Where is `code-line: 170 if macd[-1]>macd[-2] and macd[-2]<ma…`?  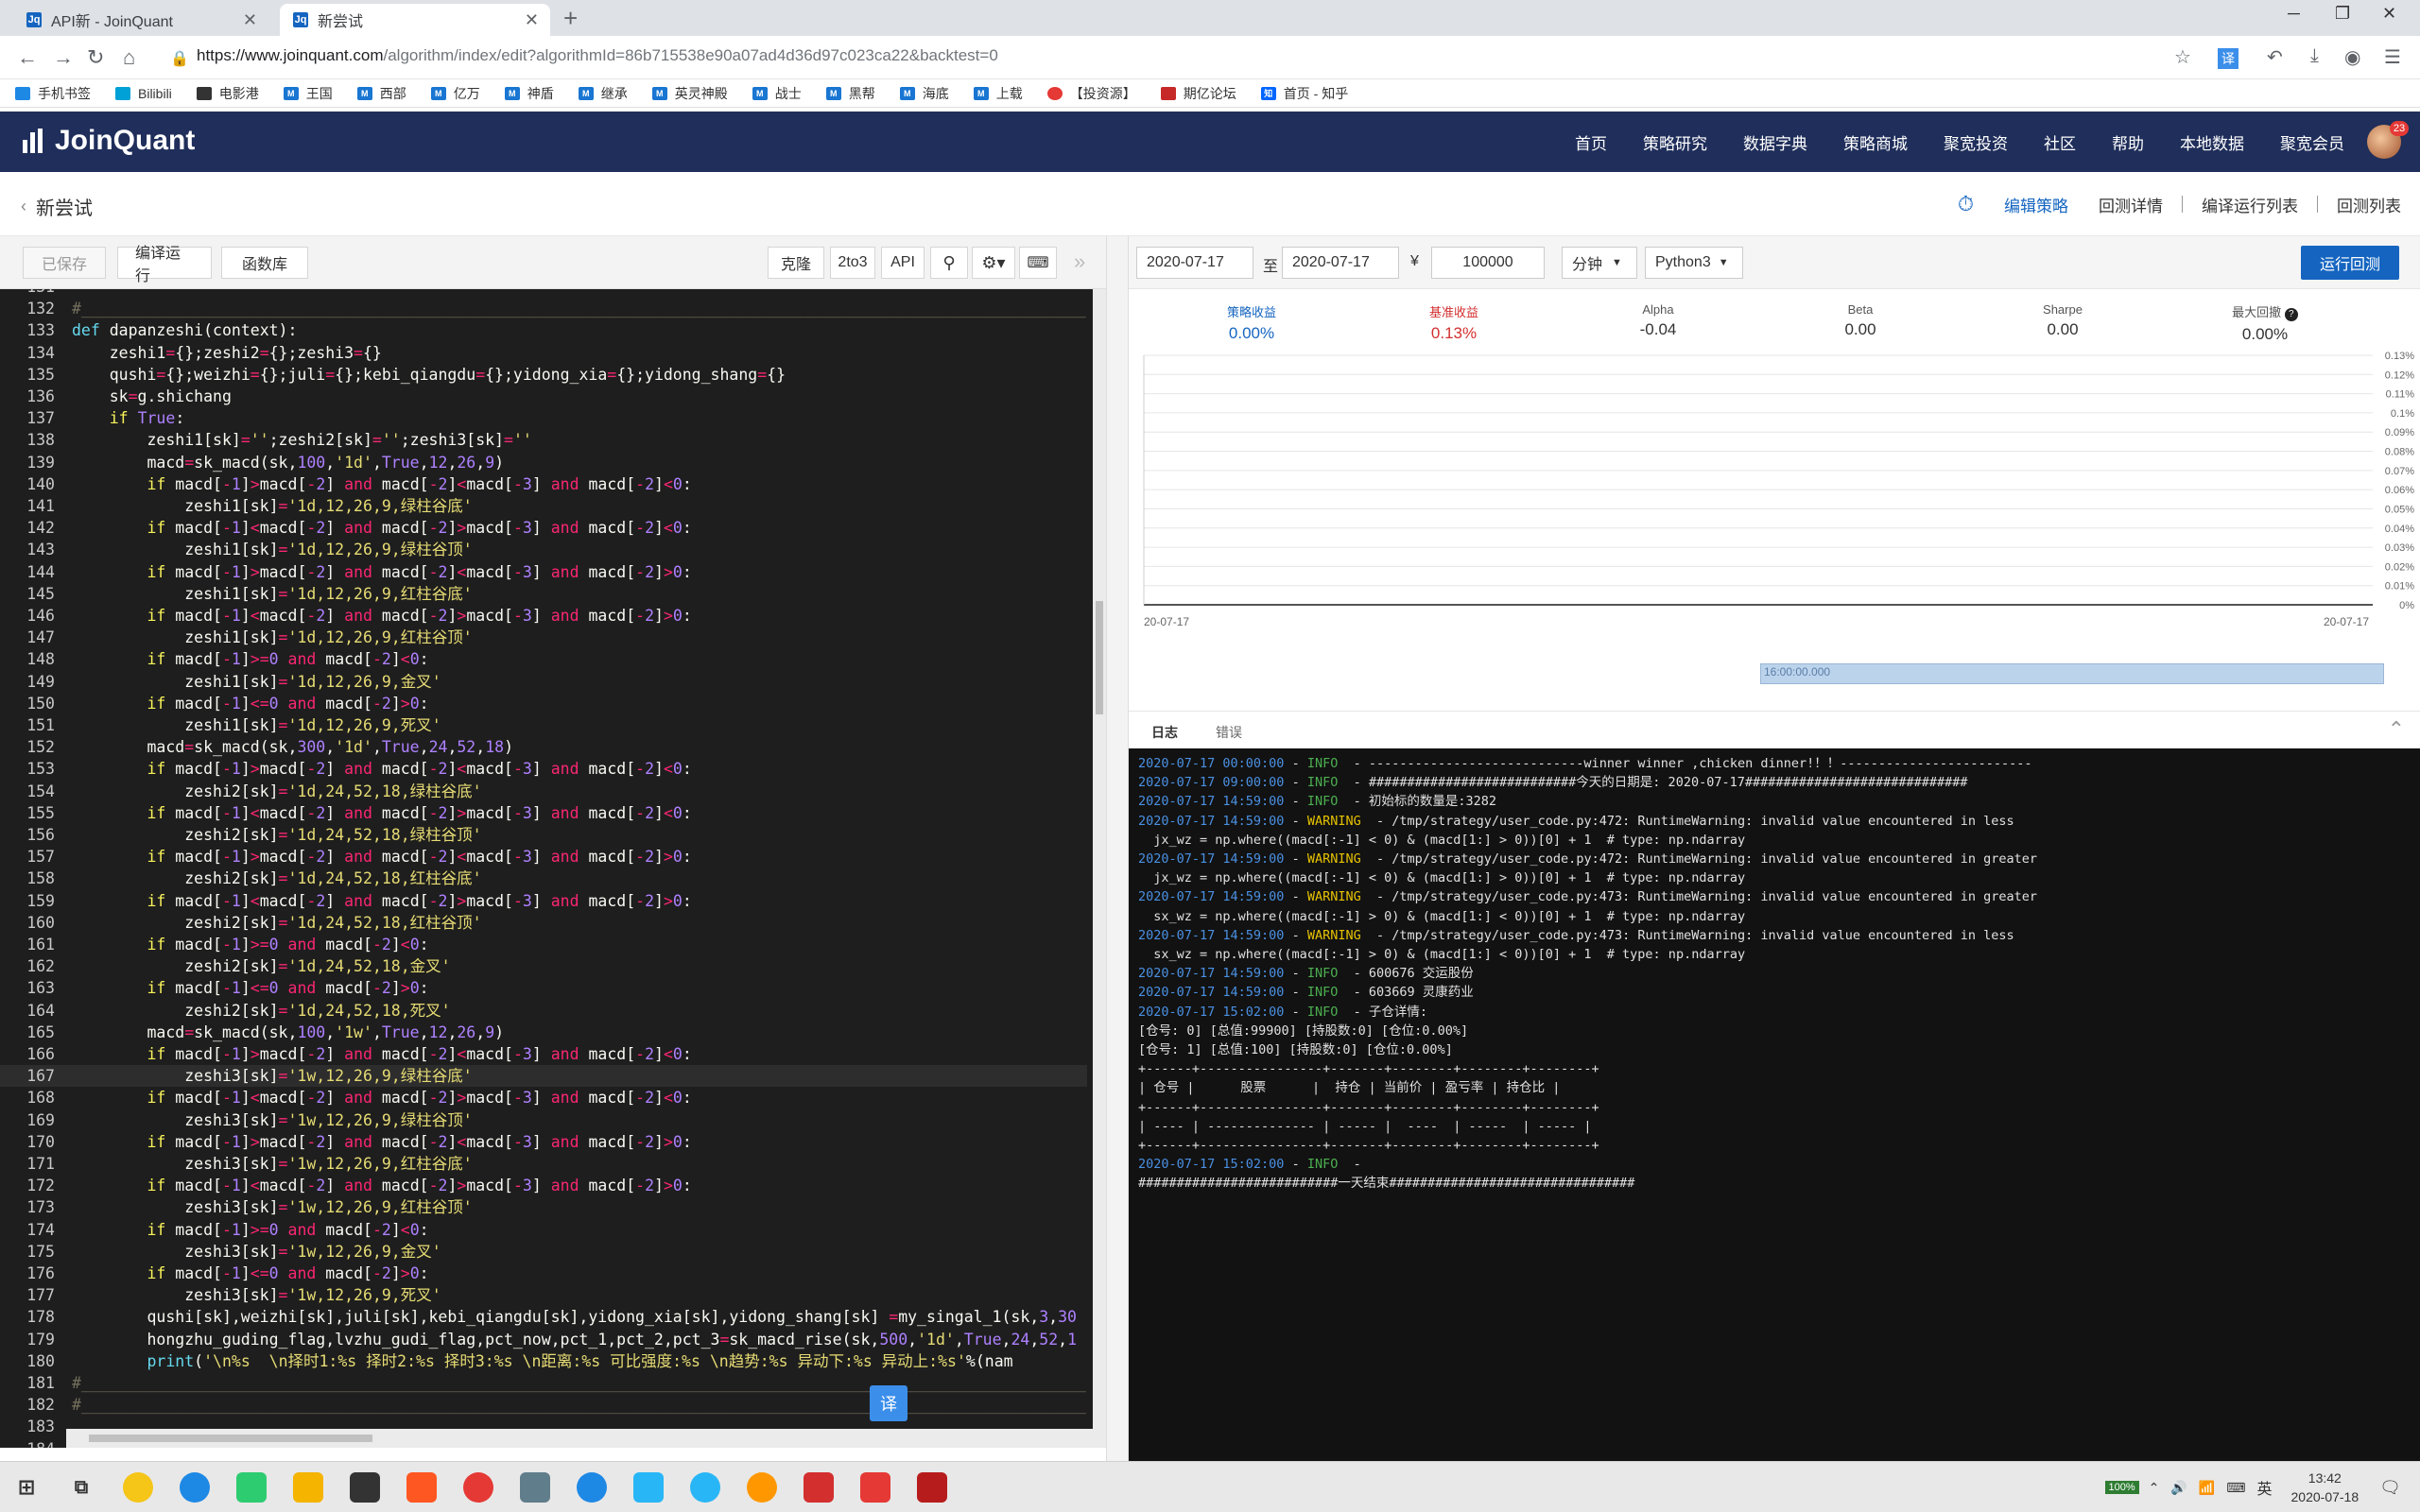 code-line: 170 if macd[-1]>macd[-2] and macd[-2]<ma… is located at coordinates (543, 1142).